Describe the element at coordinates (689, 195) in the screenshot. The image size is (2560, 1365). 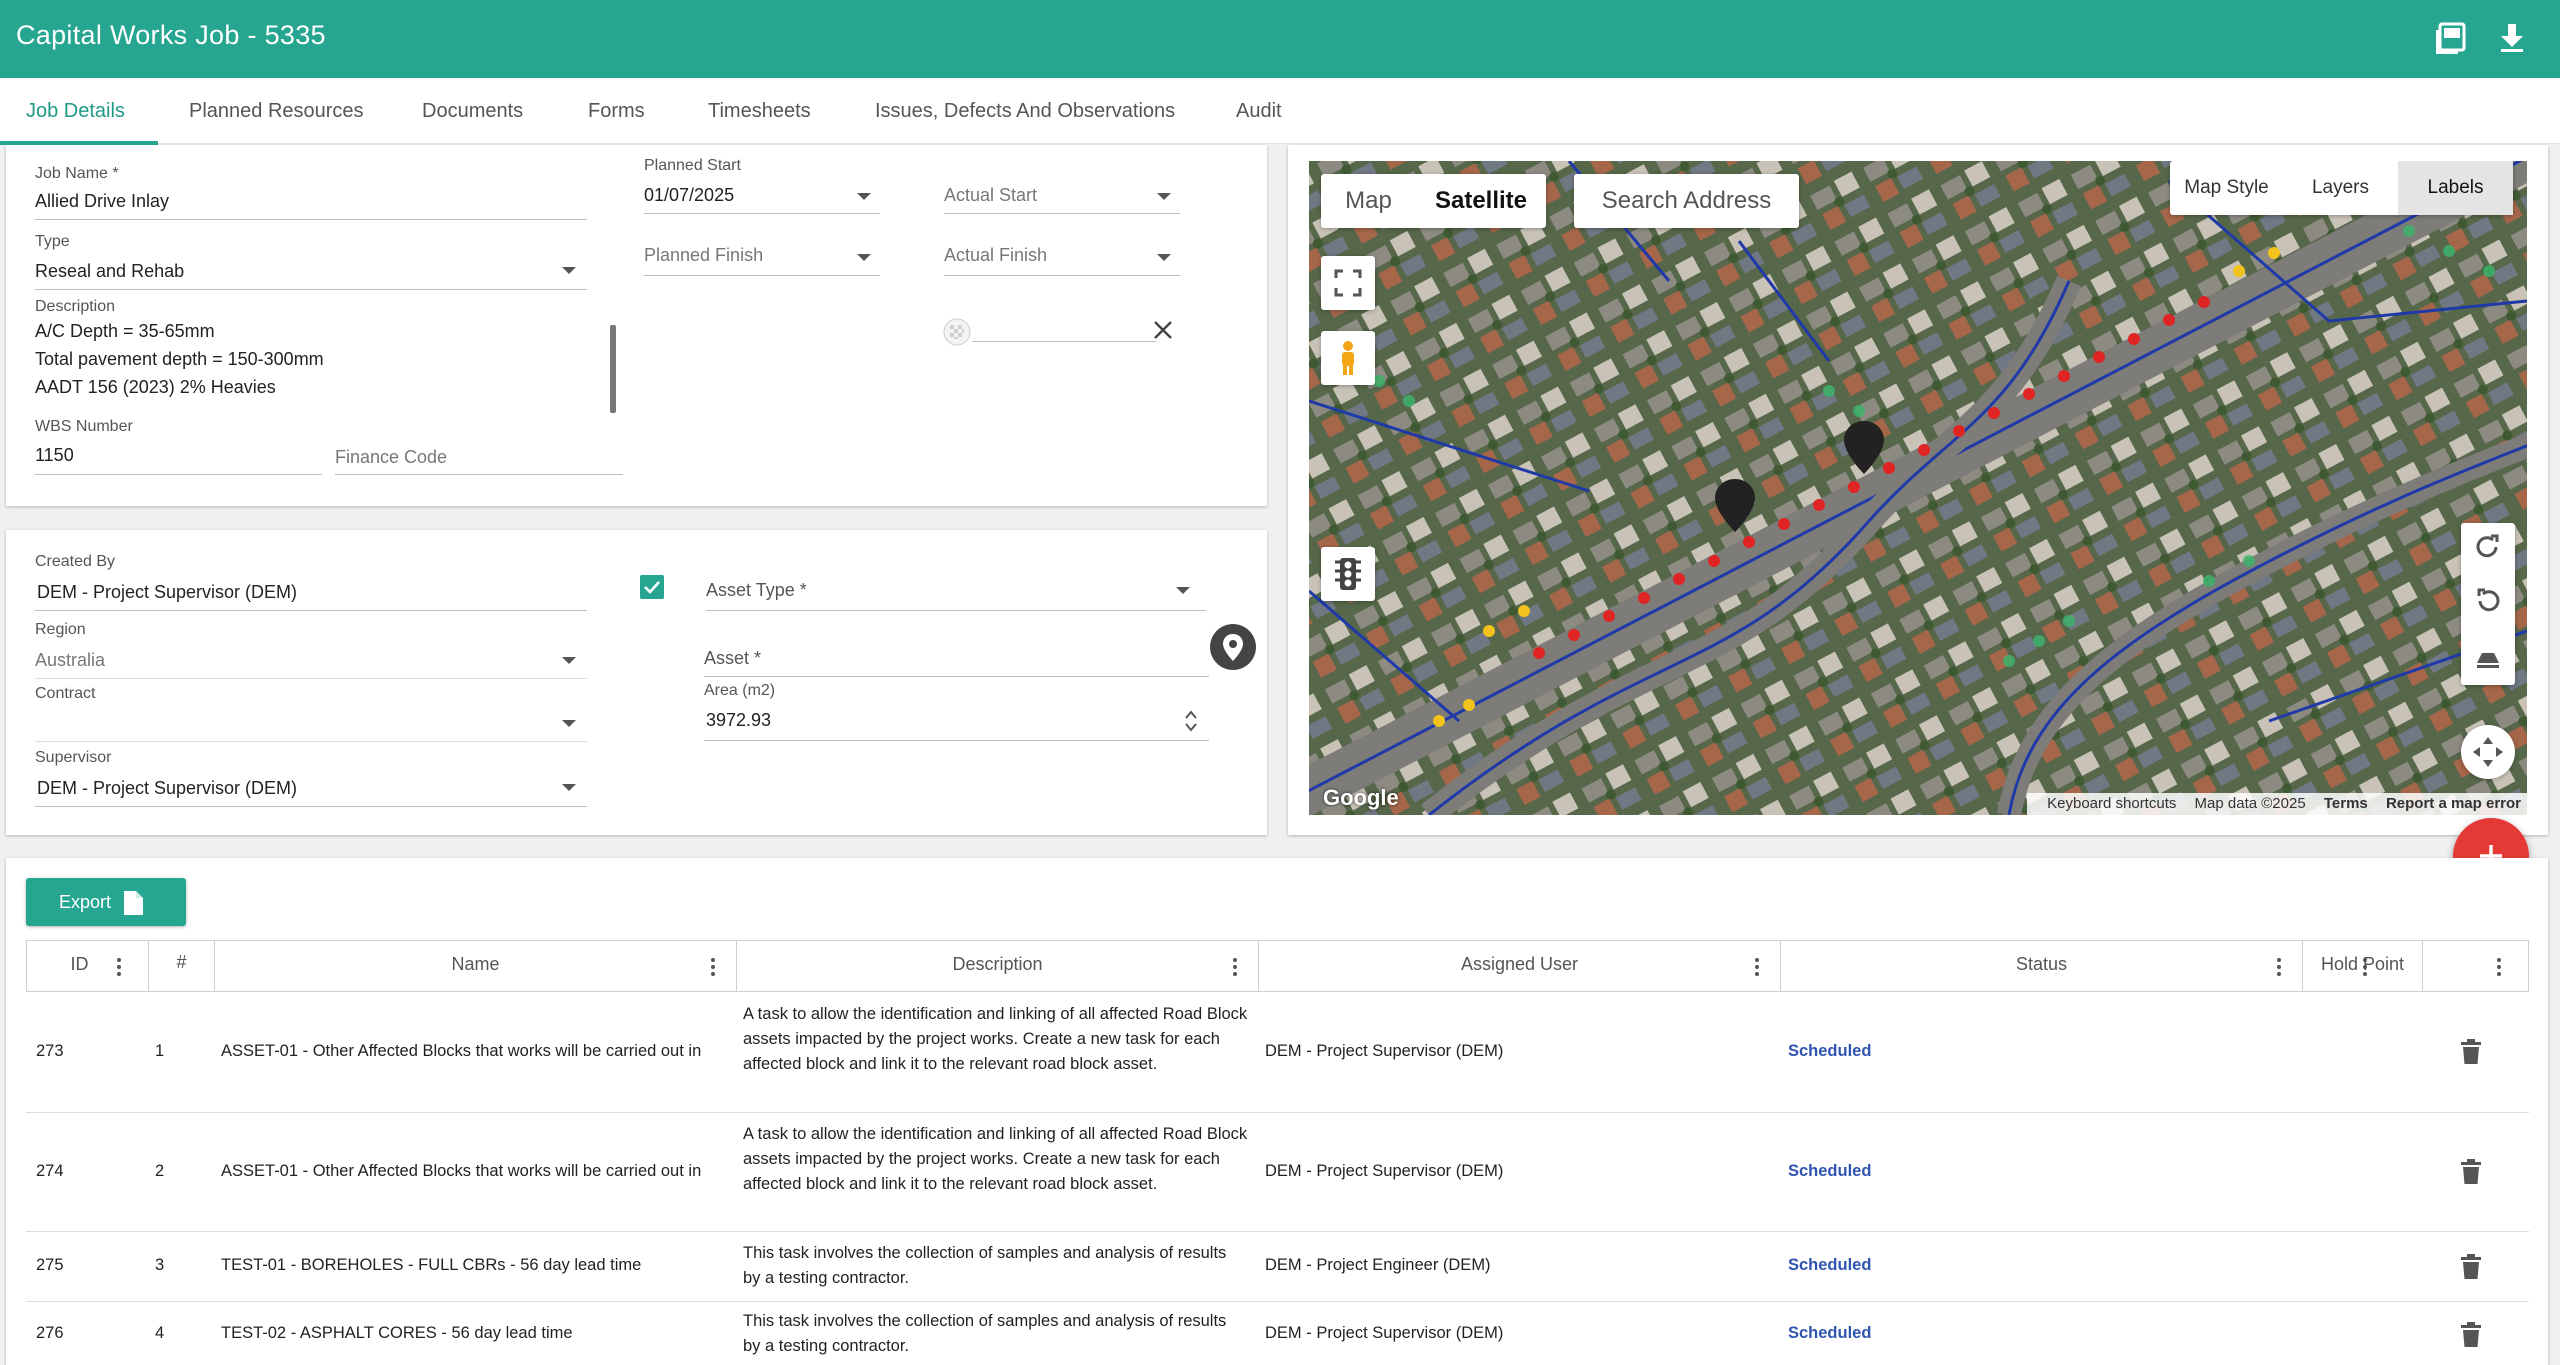
I see `planned-start-input: 01/07/2025` at that location.